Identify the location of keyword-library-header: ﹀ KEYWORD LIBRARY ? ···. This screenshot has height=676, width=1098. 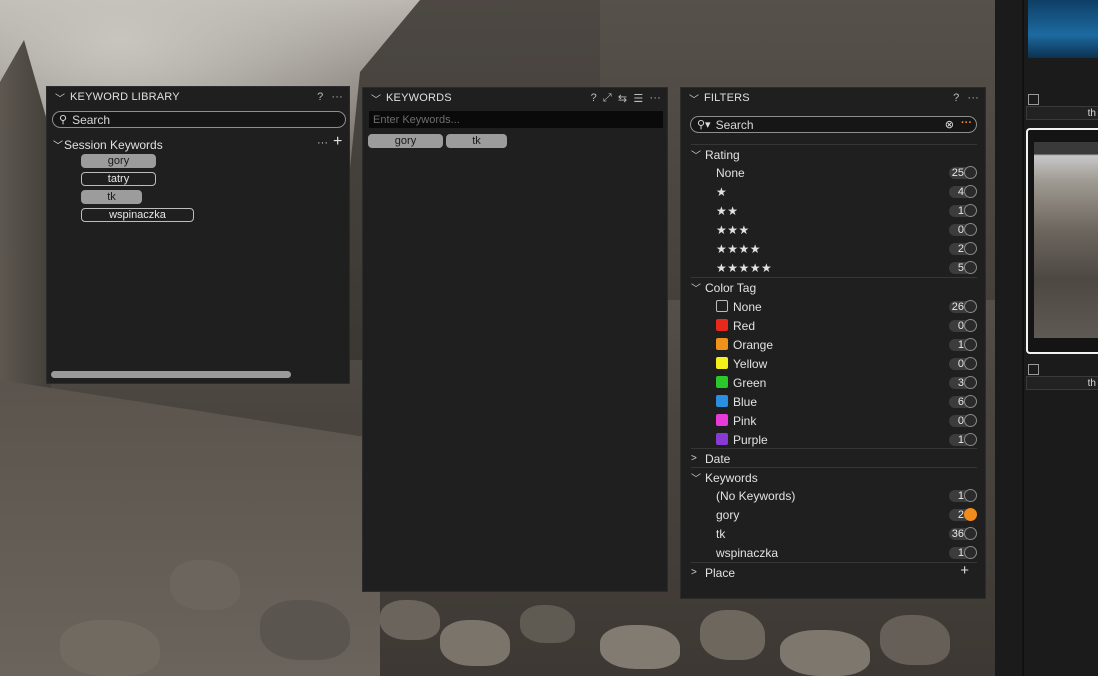
(198, 97).